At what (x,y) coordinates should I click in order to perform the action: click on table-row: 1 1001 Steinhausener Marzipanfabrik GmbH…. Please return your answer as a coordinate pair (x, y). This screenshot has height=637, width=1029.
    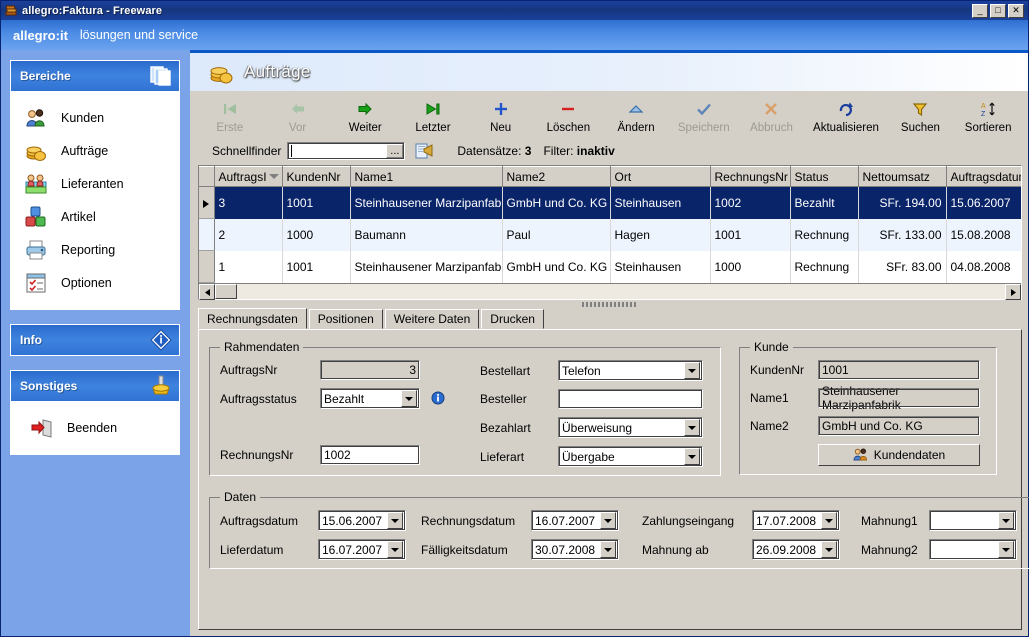
    Looking at the image, I should click on (610, 266).